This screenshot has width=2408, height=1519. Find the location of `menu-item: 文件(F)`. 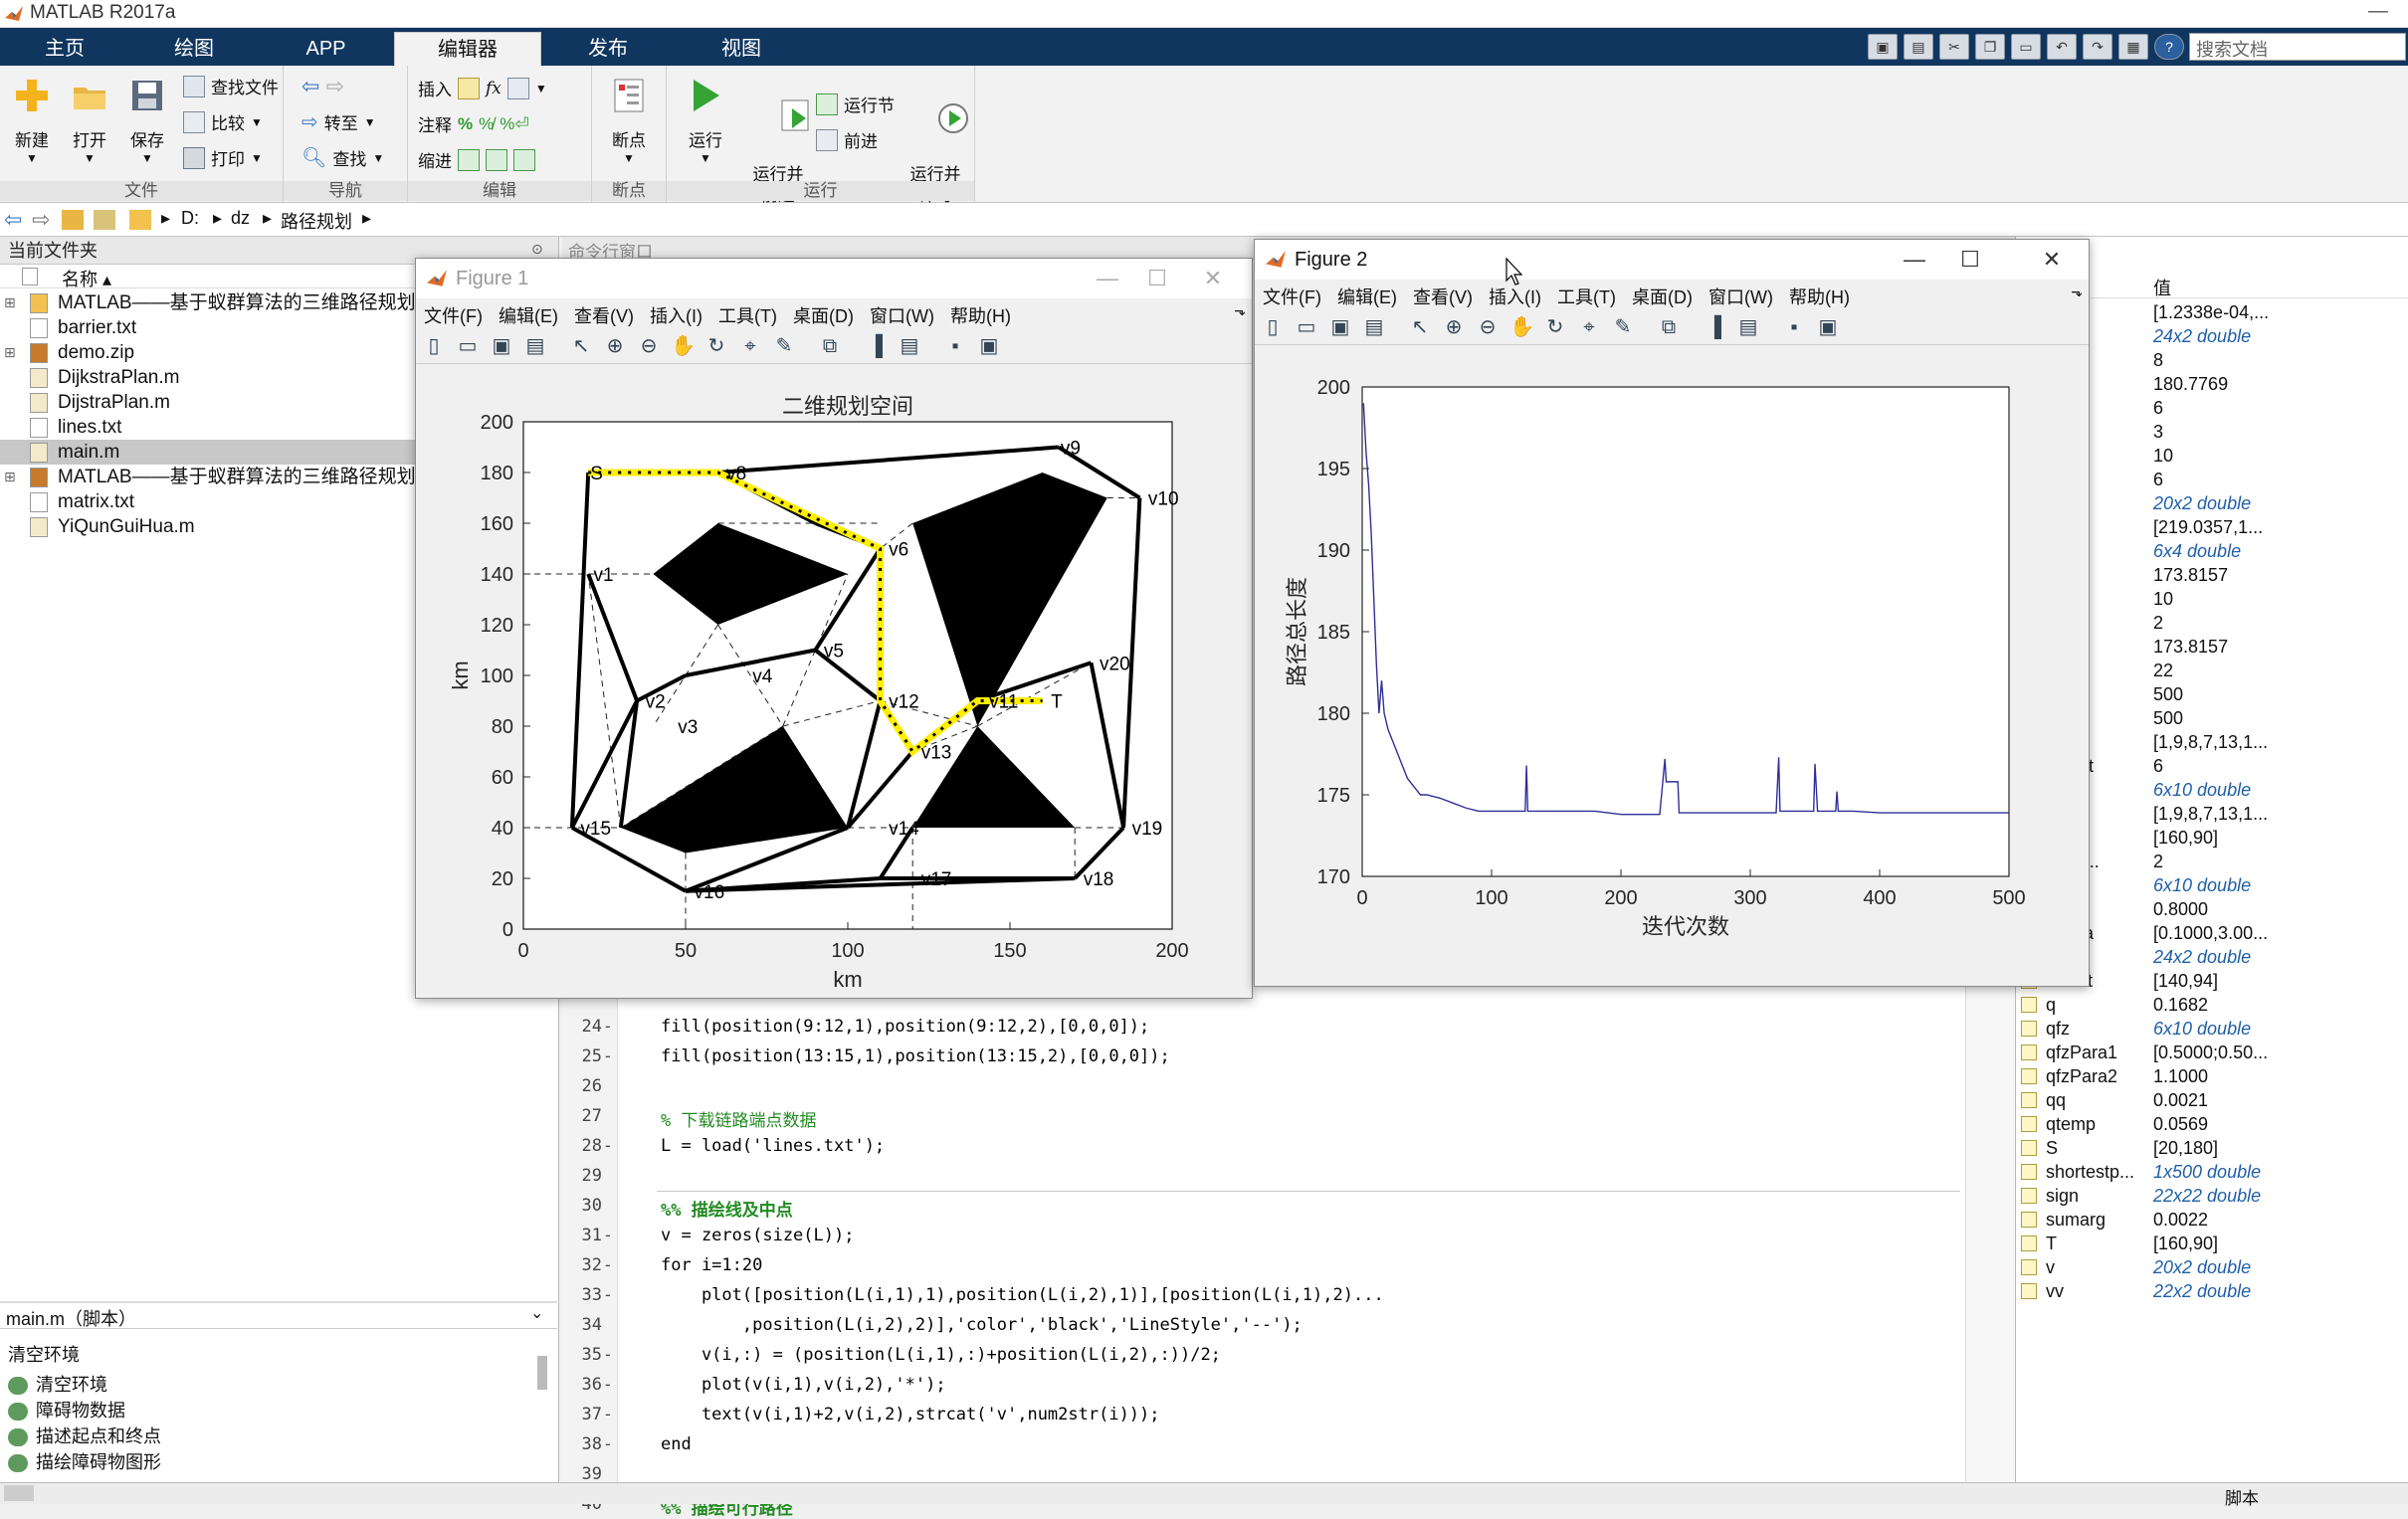

menu-item: 文件(F) is located at coordinates (1292, 294).